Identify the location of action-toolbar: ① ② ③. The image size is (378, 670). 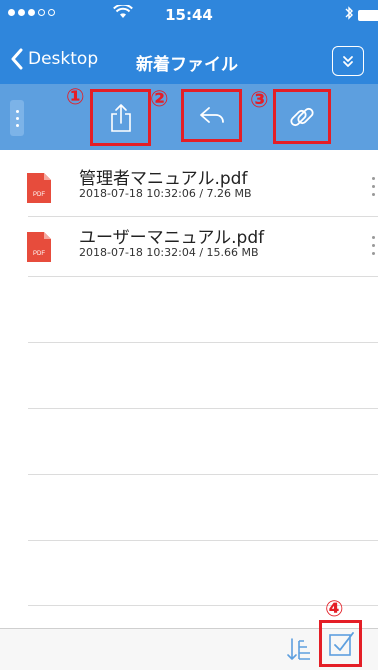
(189, 117).